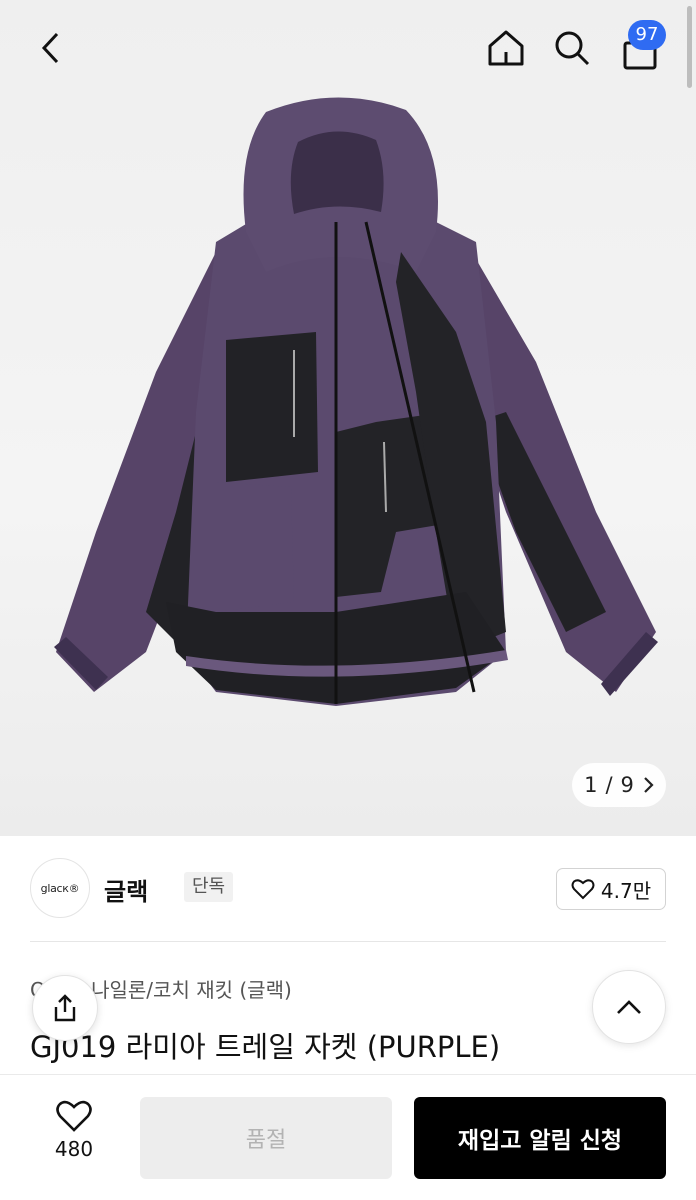 The image size is (696, 1200). I want to click on product-title: GJ019 라미아 트레일 자켓 (PURPLE), so click(265, 1047).